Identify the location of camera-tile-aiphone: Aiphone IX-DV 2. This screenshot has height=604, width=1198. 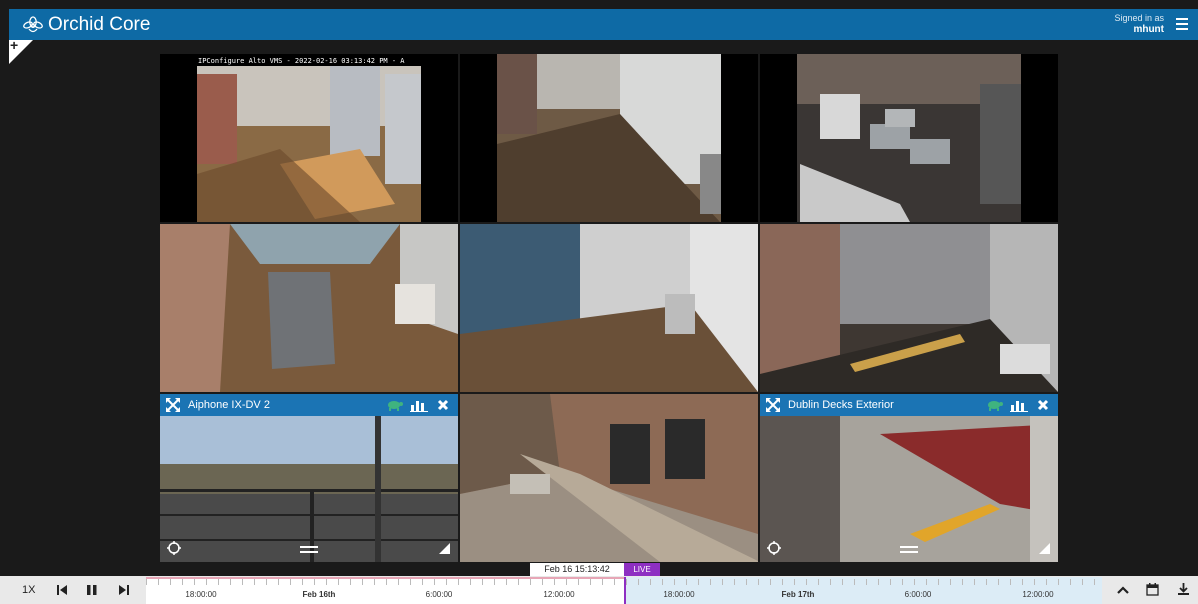
(309, 478).